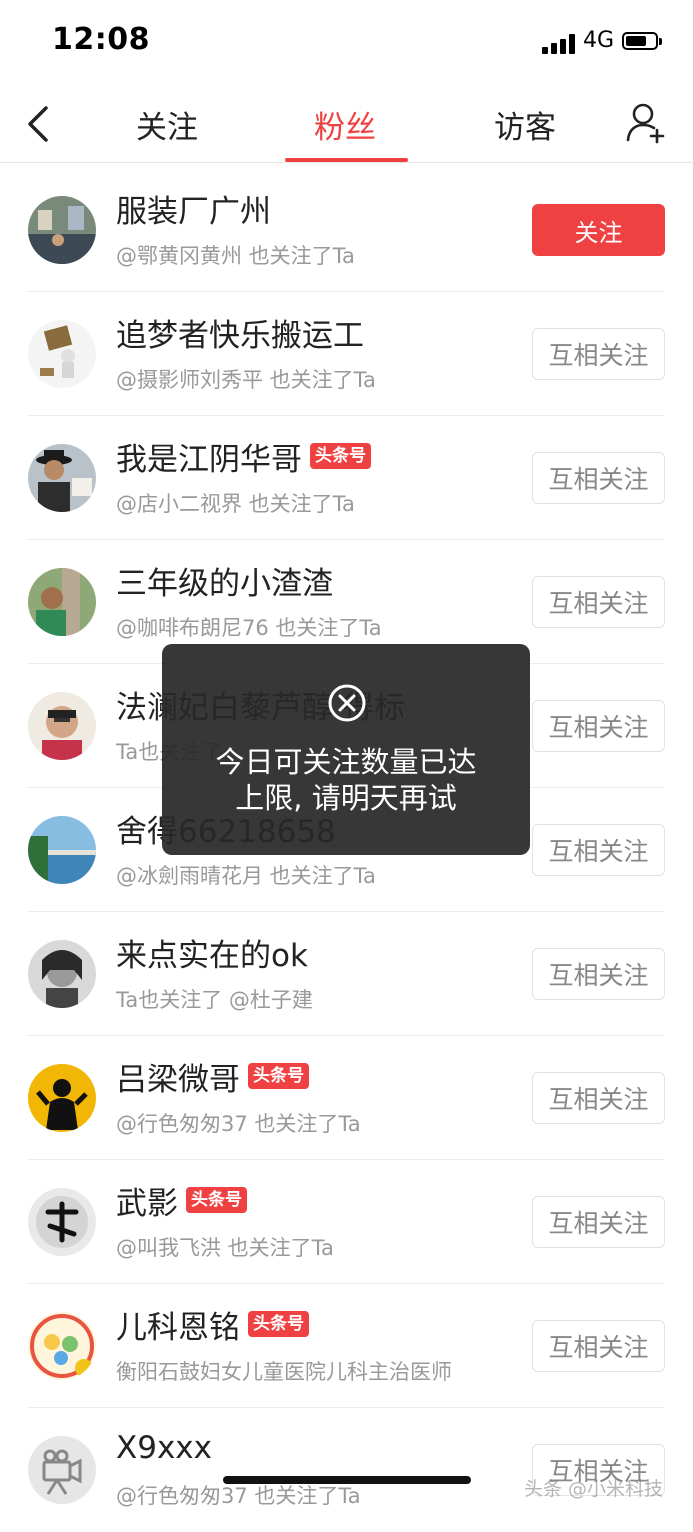 Image resolution: width=693 pixels, height=1532 pixels. Describe the element at coordinates (598, 230) in the screenshot. I see `follow-button: 关注` at that location.